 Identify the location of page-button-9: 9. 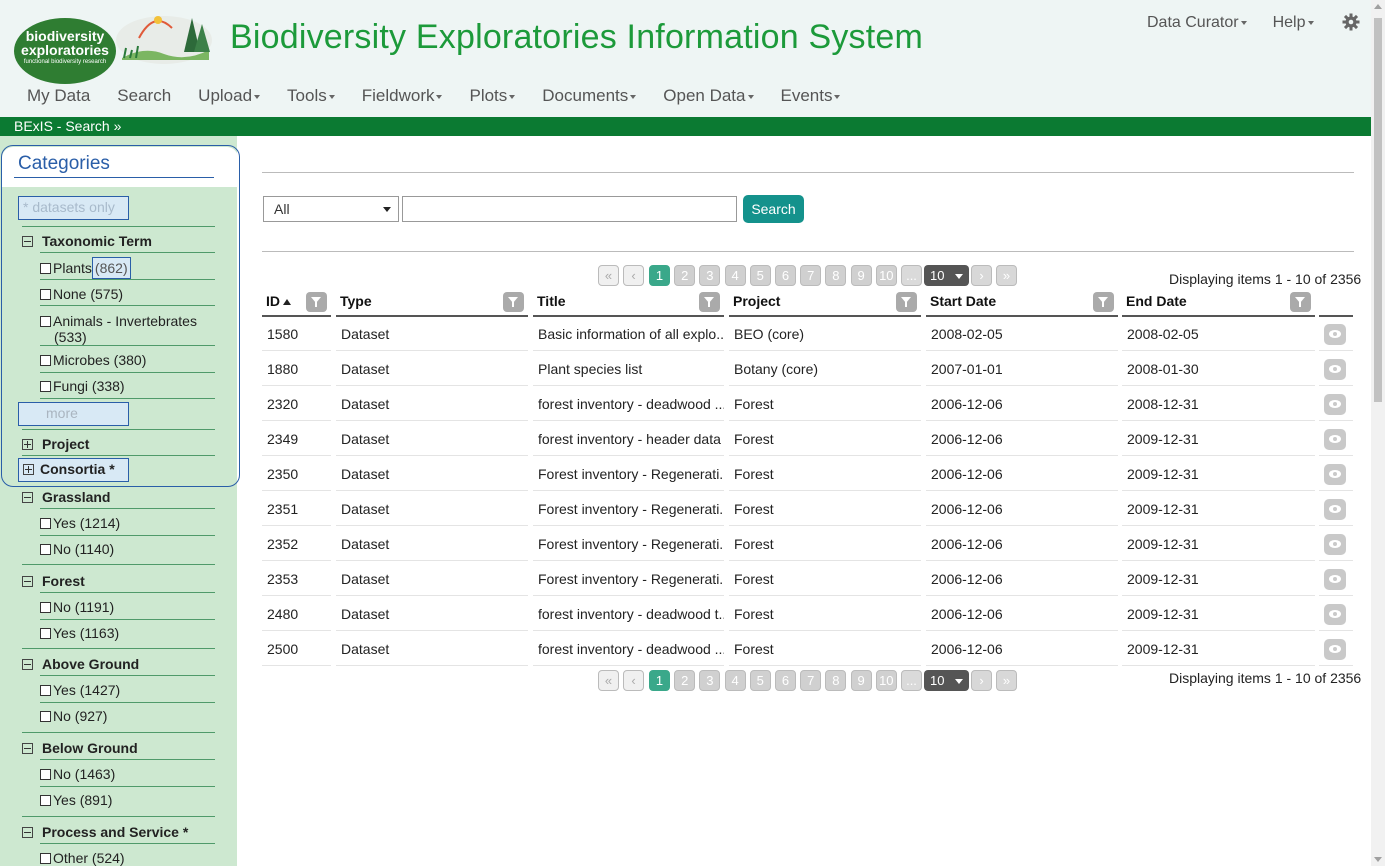
(861, 275).